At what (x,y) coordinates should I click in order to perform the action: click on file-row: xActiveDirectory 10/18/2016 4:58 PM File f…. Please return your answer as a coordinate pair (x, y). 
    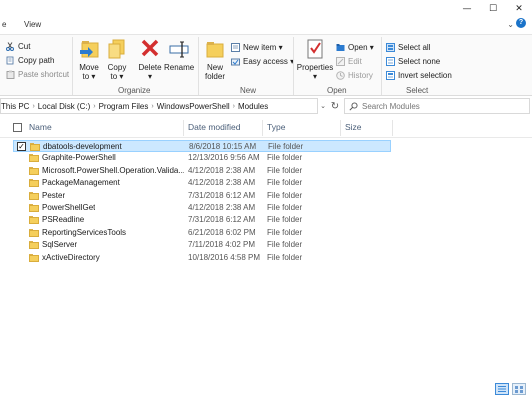
    Looking at the image, I should click on (202, 258).